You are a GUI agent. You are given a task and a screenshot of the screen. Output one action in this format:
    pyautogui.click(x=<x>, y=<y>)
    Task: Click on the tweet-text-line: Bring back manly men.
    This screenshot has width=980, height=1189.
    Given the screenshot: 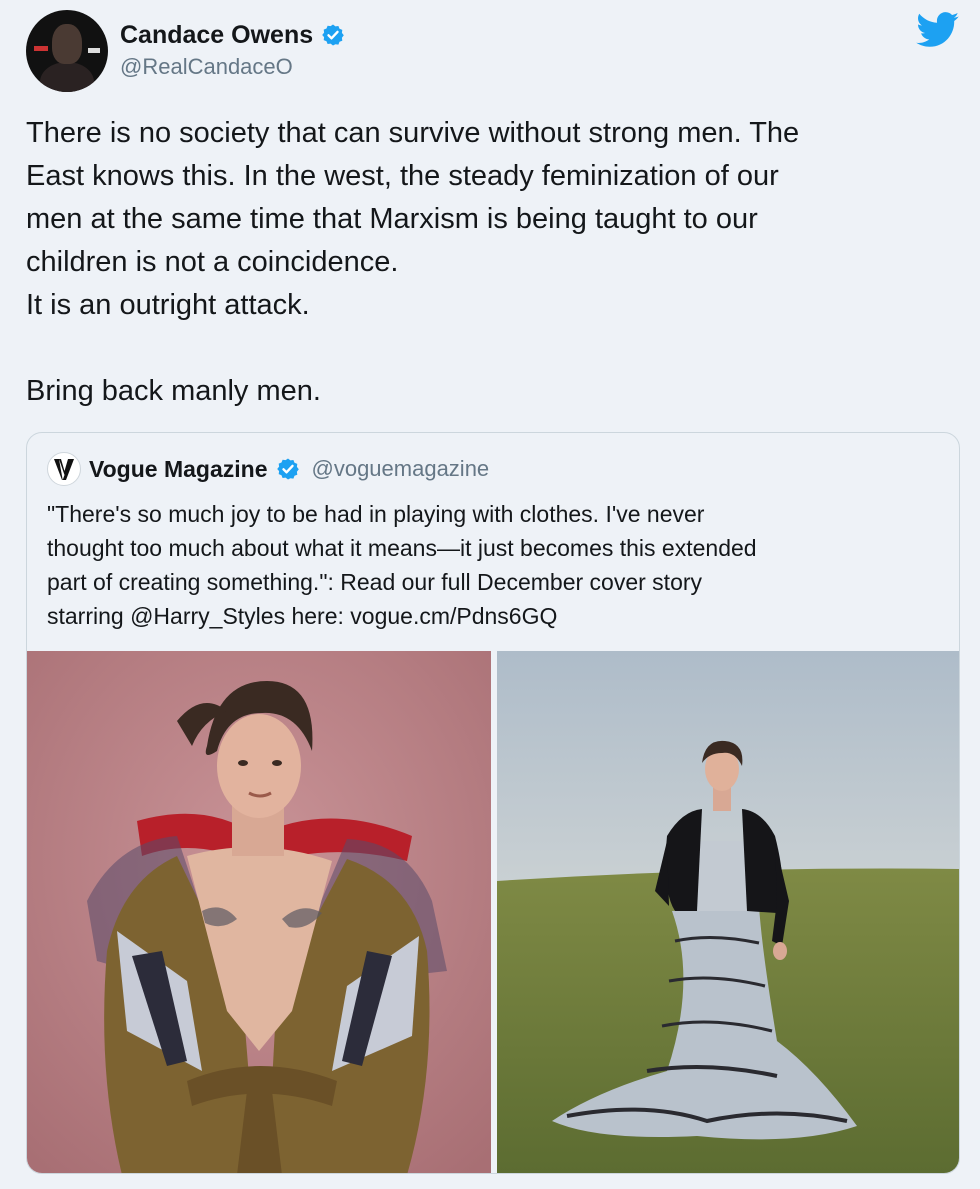 What is the action you would take?
    pyautogui.click(x=173, y=391)
    